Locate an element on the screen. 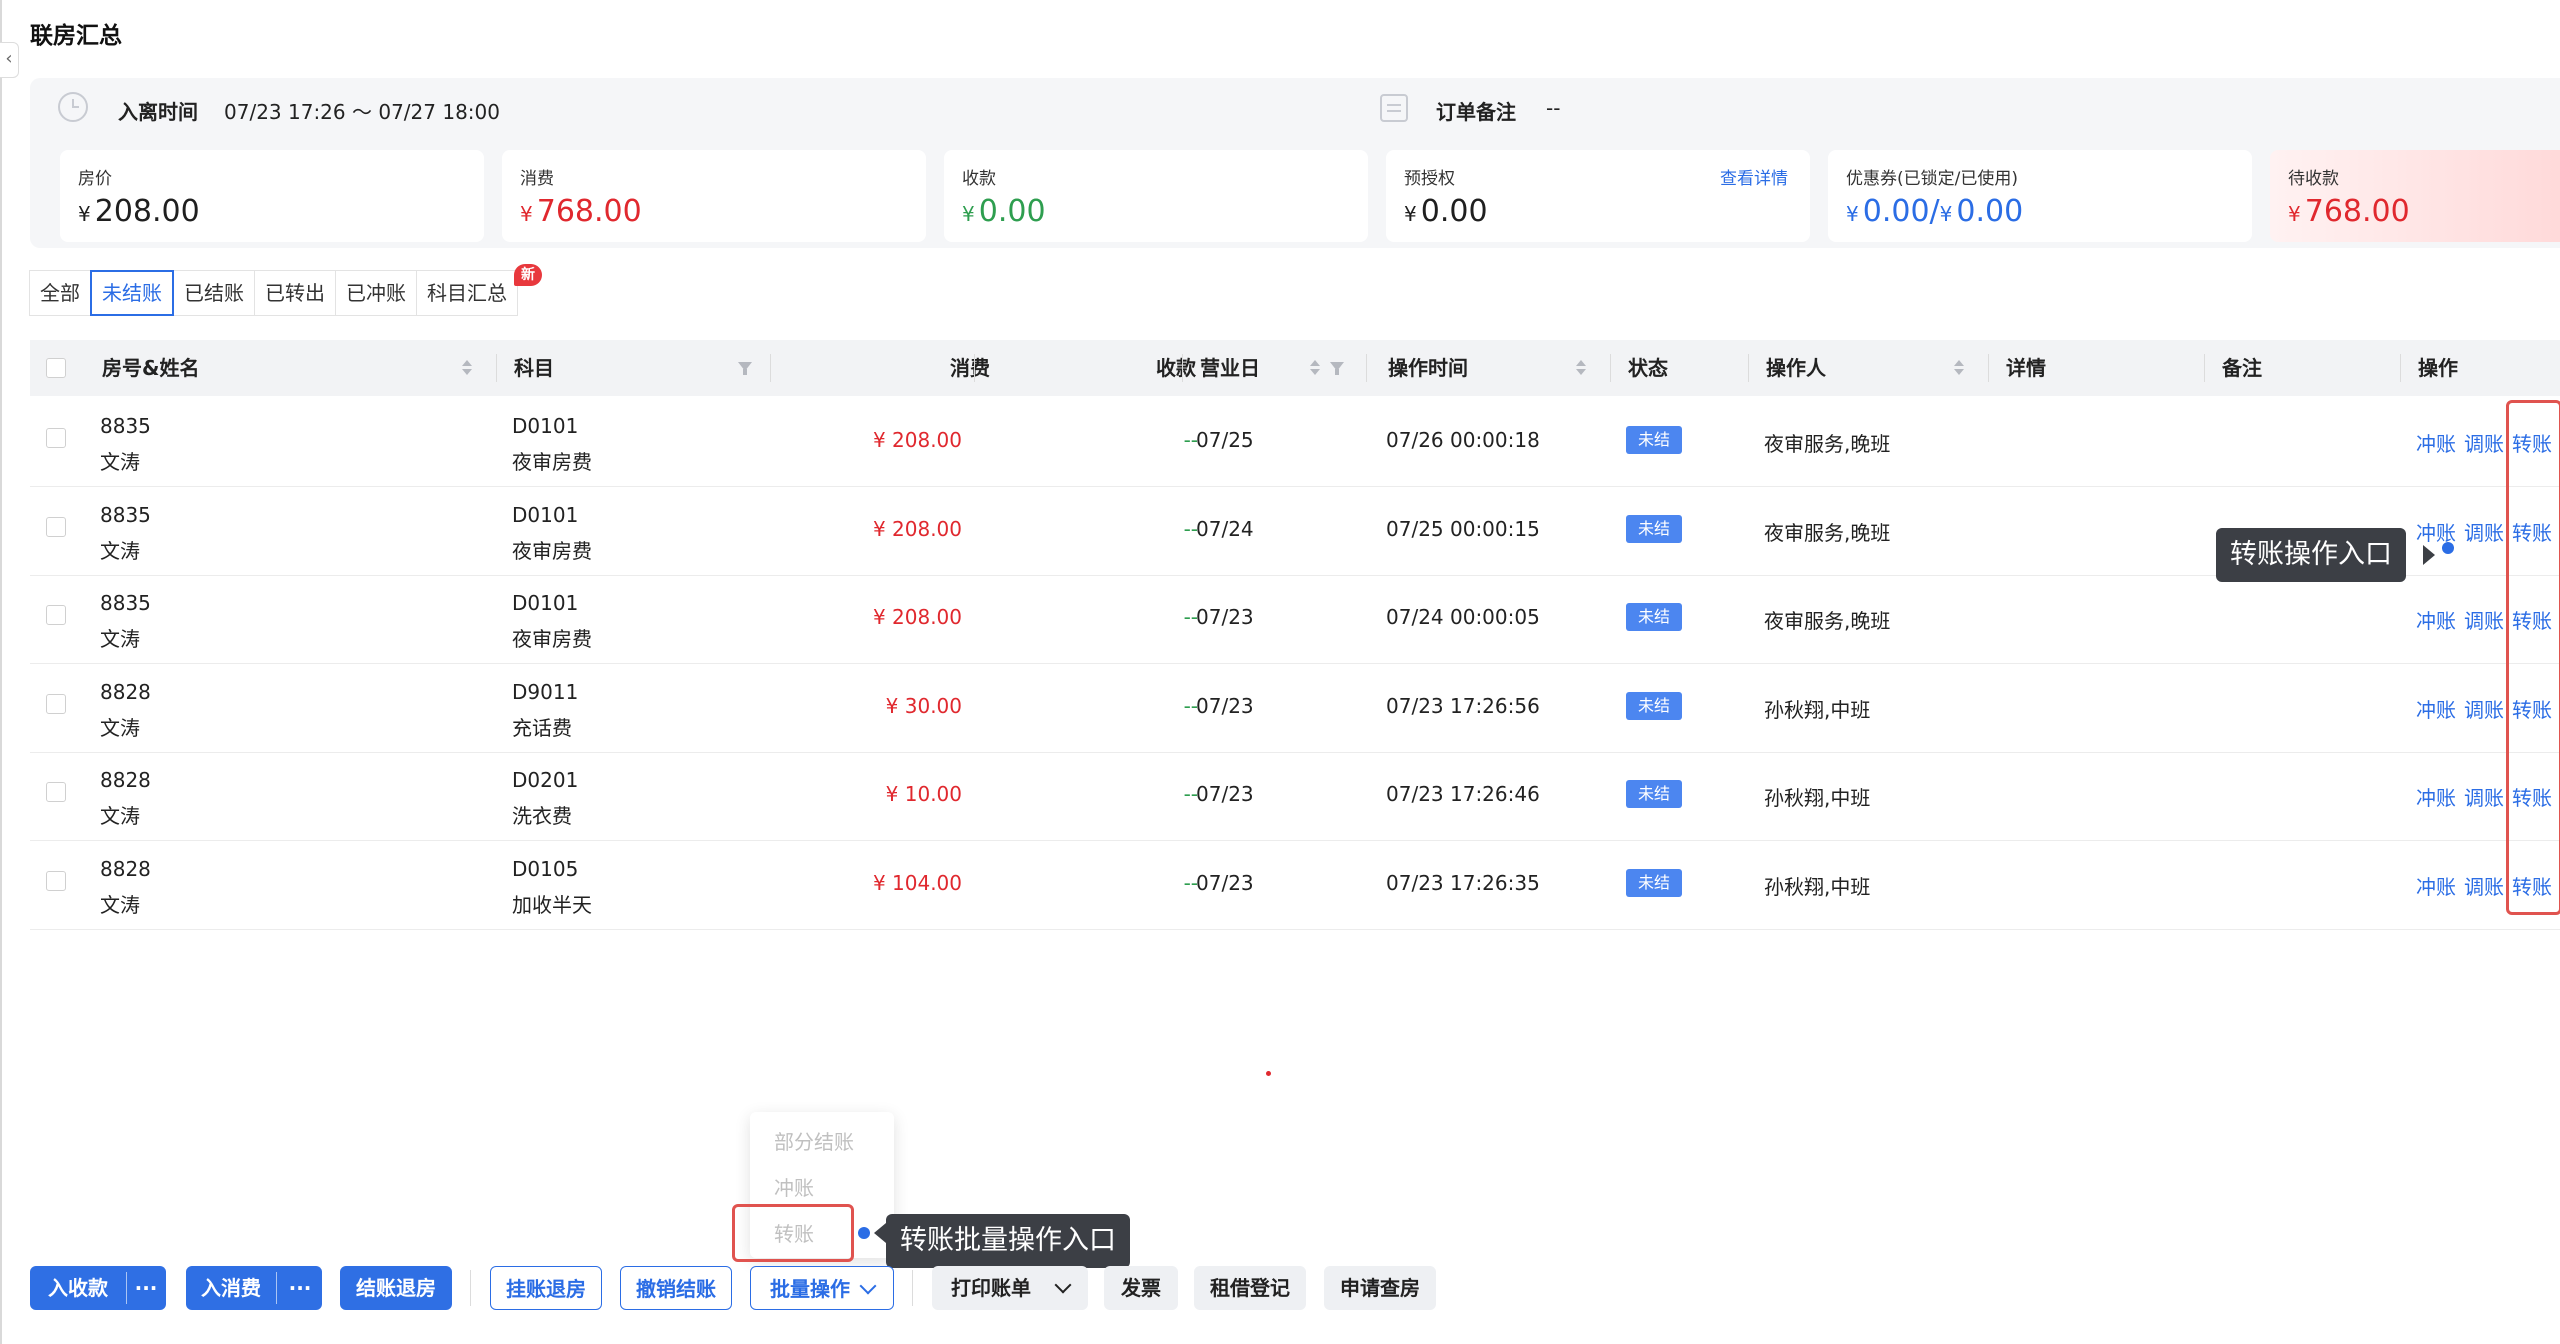 This screenshot has height=1344, width=2560. tab-0: 全部 is located at coordinates (60, 293).